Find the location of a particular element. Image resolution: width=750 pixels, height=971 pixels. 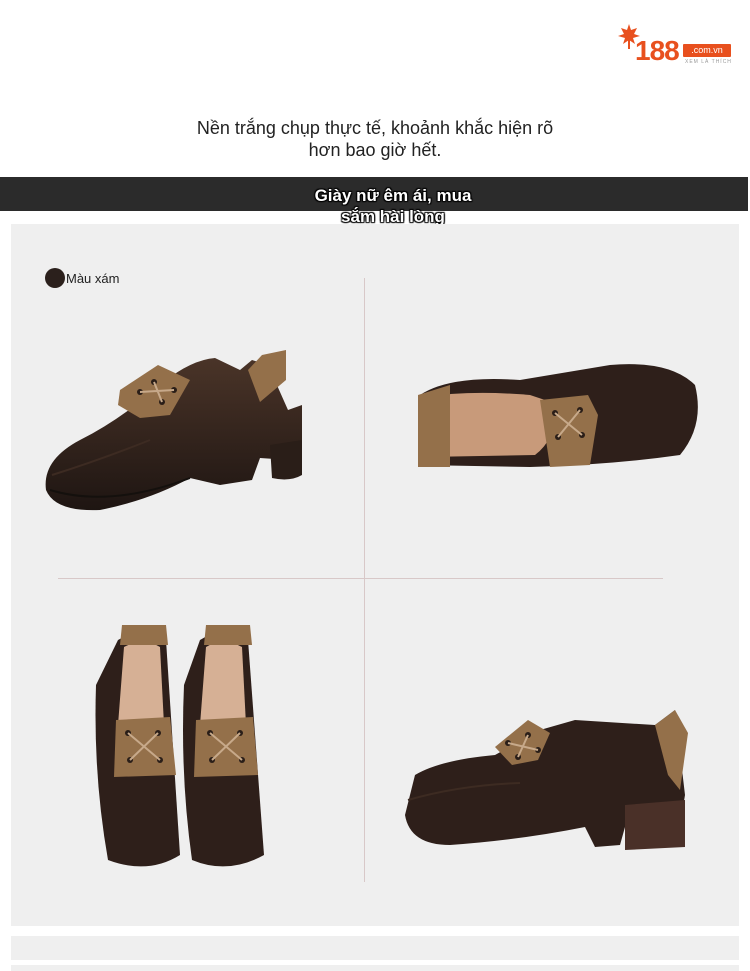

shoe-image-top-side is located at coordinates (558, 415).